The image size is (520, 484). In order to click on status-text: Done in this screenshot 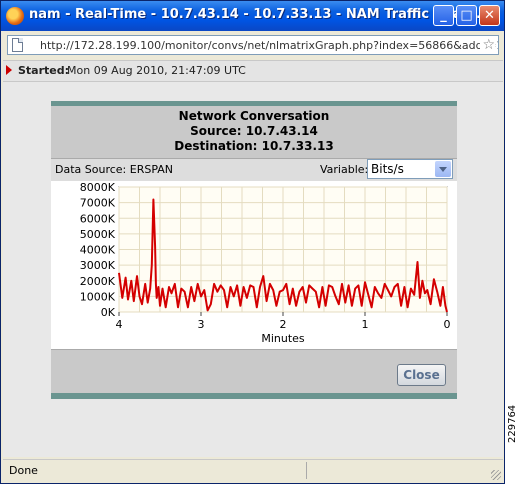, I will do `click(23, 470)`.